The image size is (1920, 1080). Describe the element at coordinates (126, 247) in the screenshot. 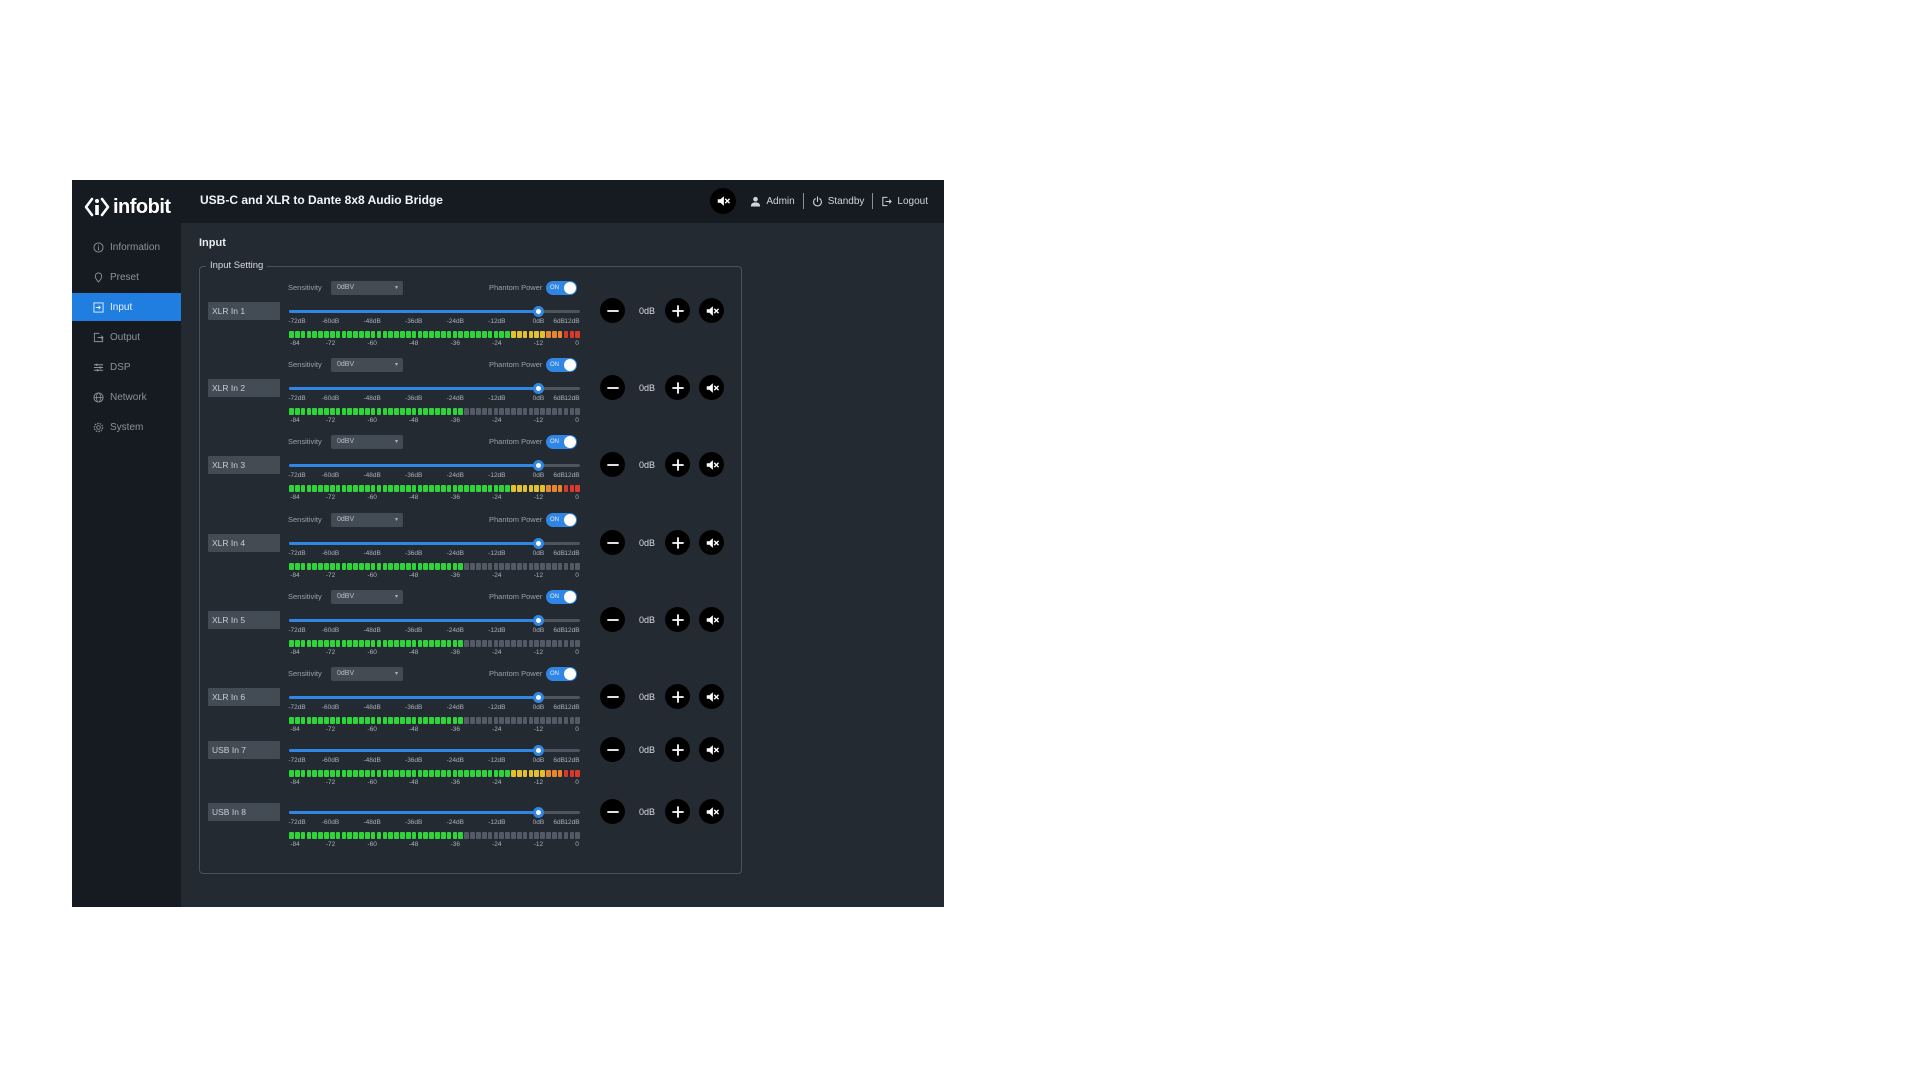

I see `sidebar-item-information: Information` at that location.